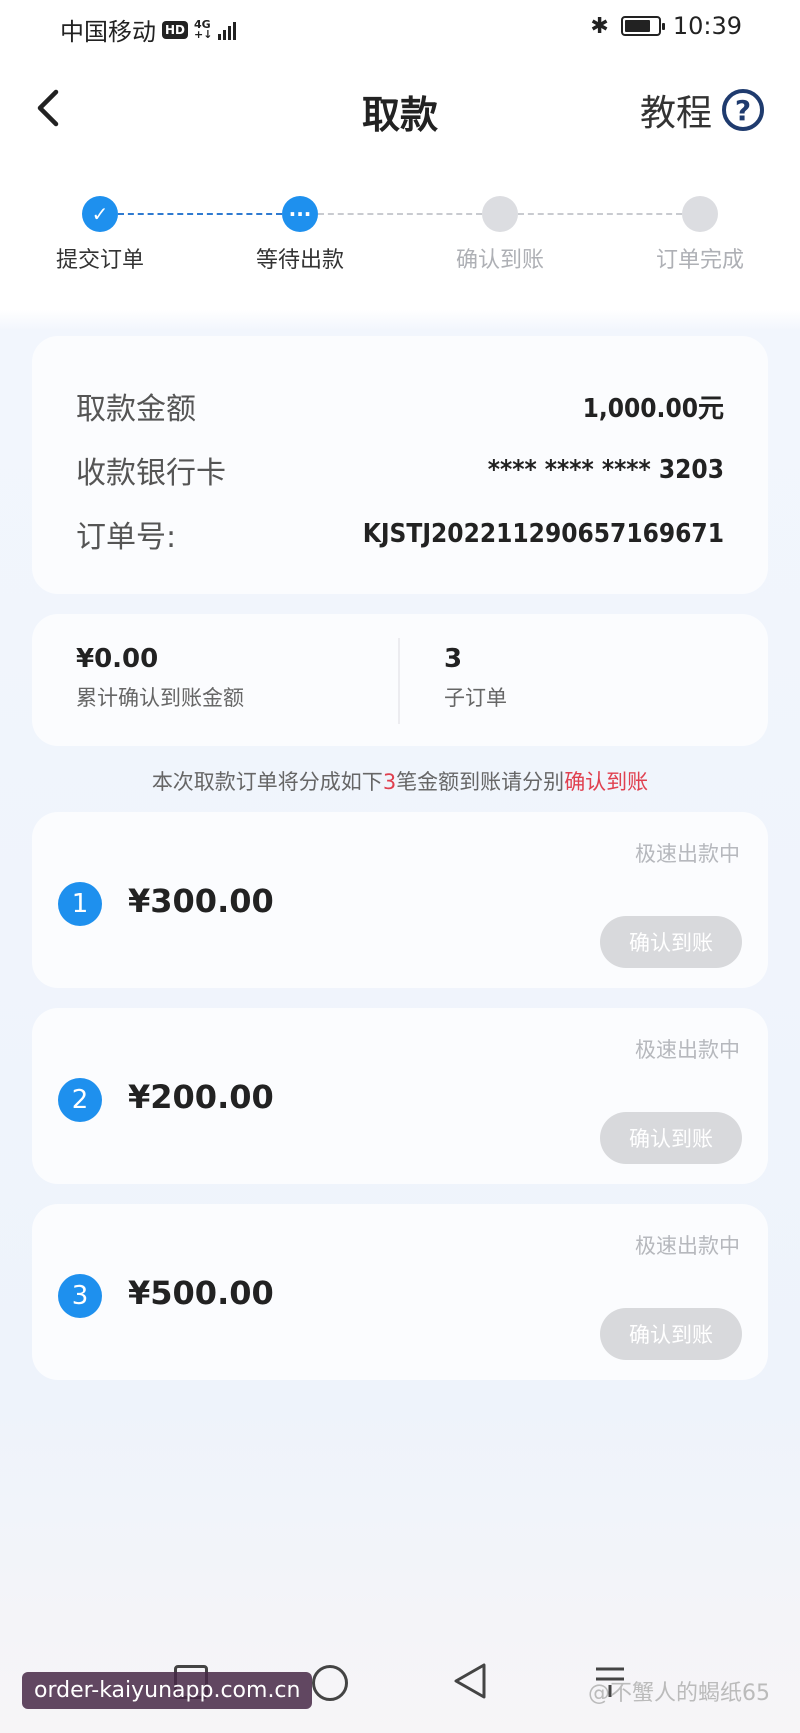 The image size is (800, 1733). What do you see at coordinates (389, 782) in the screenshot?
I see `notice-count: 3` at bounding box center [389, 782].